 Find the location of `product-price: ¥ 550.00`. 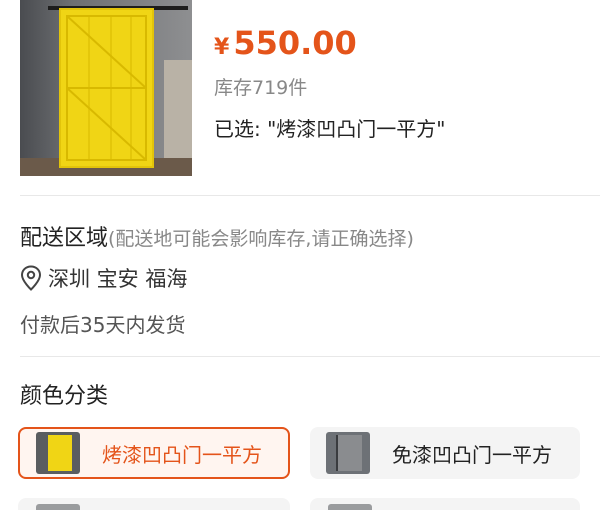

product-price: ¥ 550.00 is located at coordinates (285, 43).